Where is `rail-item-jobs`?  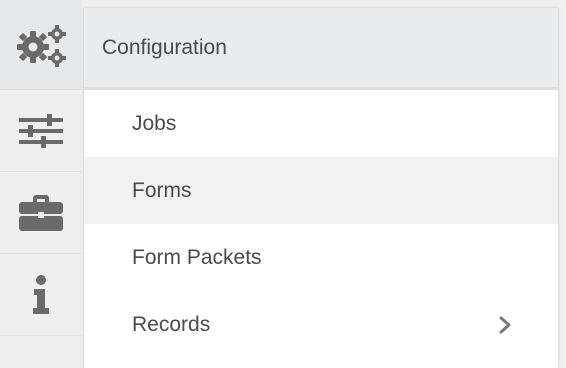 rail-item-jobs is located at coordinates (41, 213).